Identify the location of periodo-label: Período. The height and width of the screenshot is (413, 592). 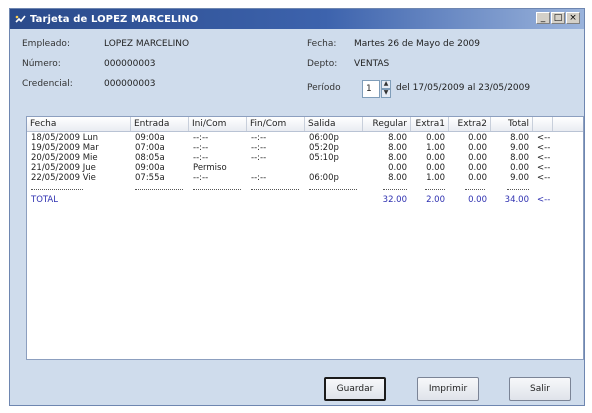
(324, 88).